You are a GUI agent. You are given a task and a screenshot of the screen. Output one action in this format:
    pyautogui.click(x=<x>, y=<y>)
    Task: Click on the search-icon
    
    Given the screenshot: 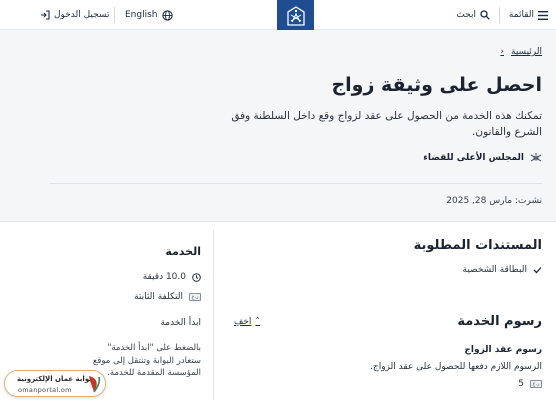 What is the action you would take?
    pyautogui.click(x=485, y=15)
    